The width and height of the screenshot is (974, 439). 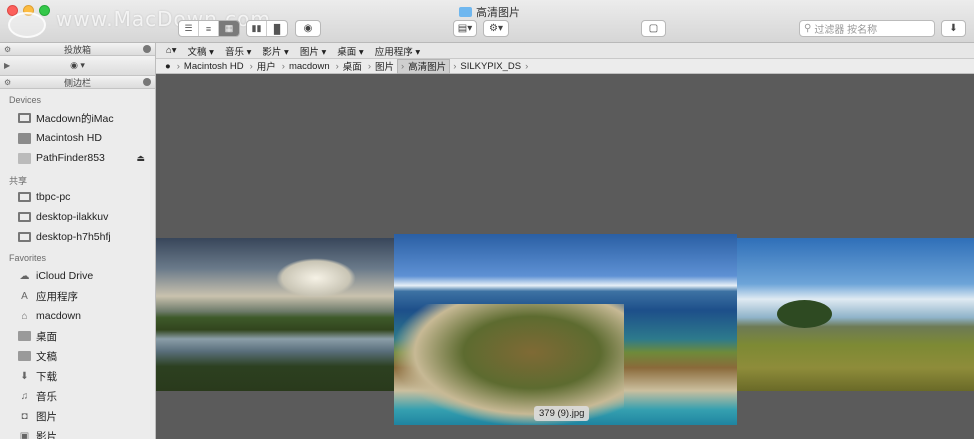 I want to click on sidebar-item-label: macdown, so click(x=58, y=316).